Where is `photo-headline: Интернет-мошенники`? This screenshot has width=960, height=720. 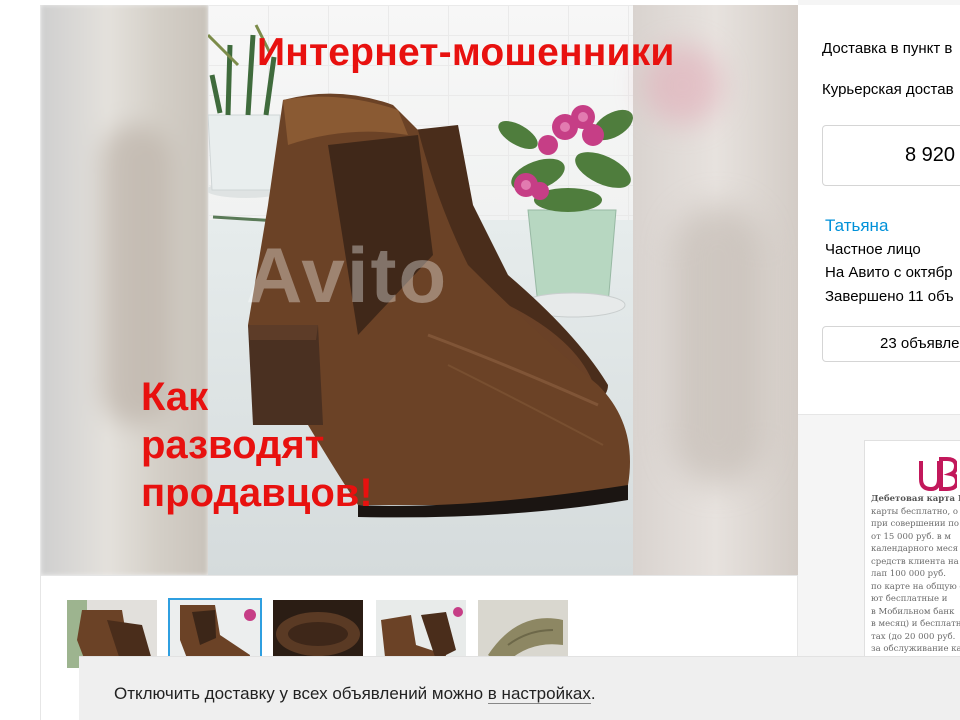
photo-headline: Интернет-мошенники is located at coordinates (466, 52).